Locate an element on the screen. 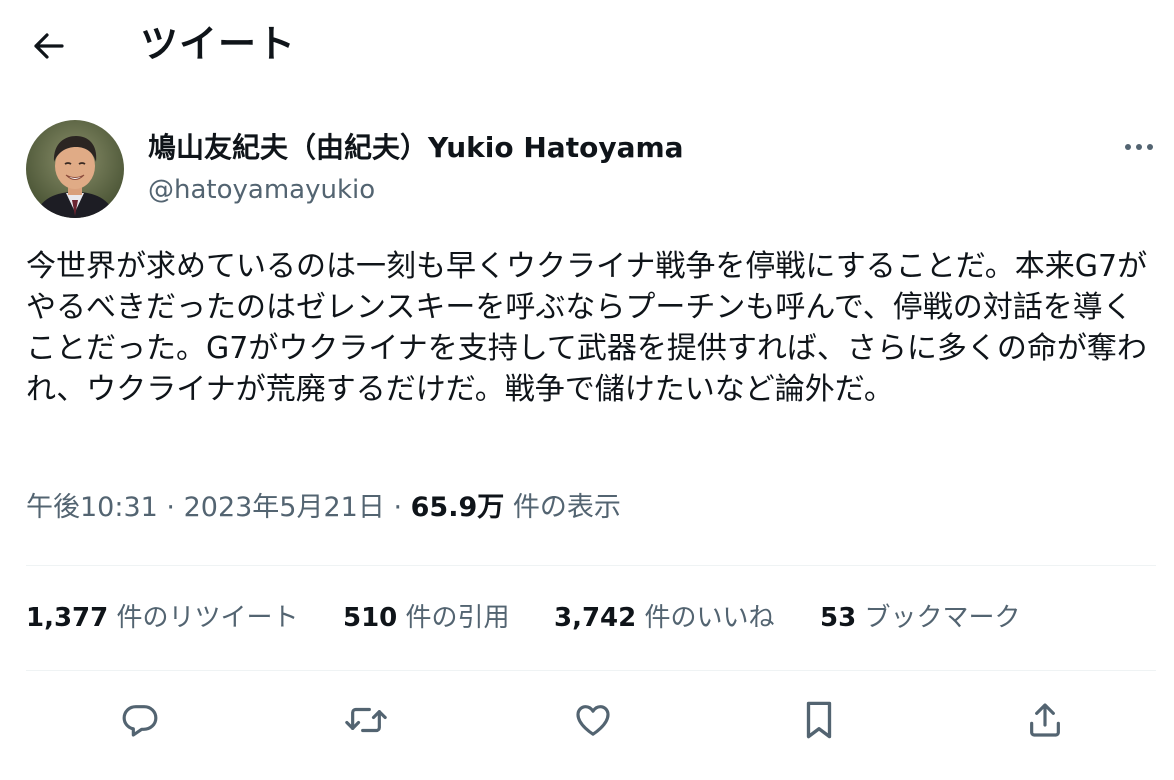 The width and height of the screenshot is (1174, 780). reply-button is located at coordinates (140, 720).